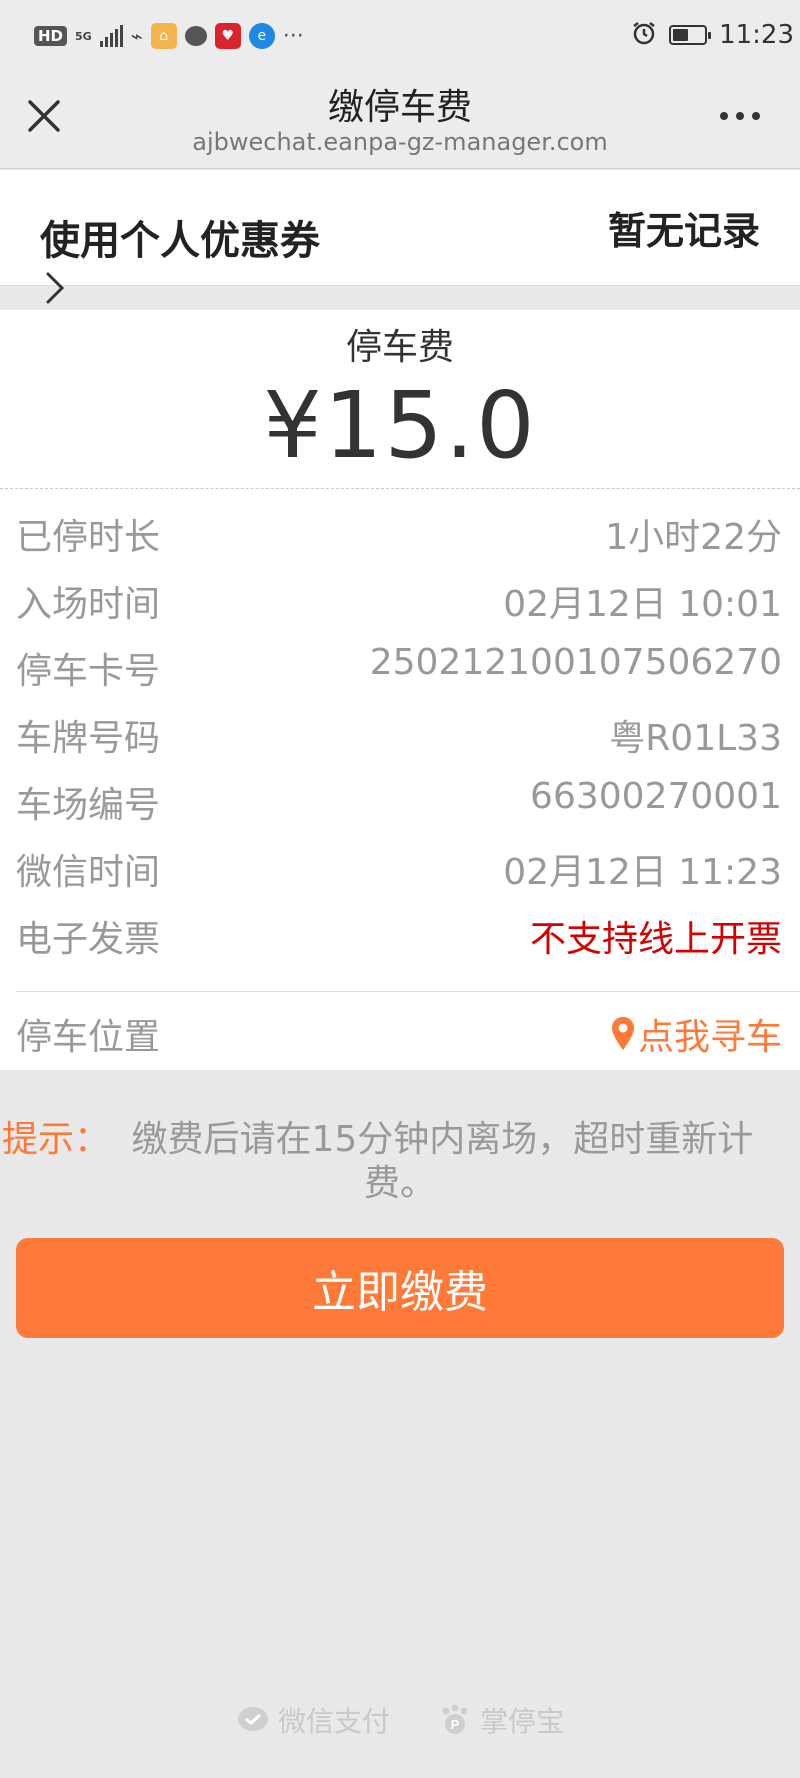  I want to click on coupon-status: 暂无记录, so click(683, 231).